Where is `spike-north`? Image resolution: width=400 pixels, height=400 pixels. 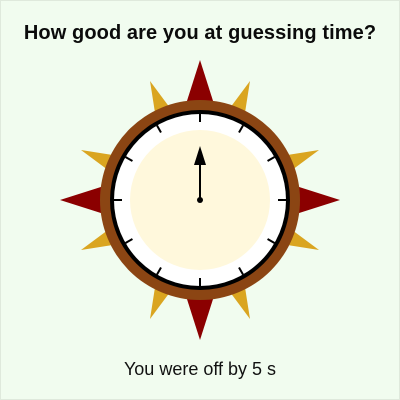
spike-north is located at coordinates (200, 82).